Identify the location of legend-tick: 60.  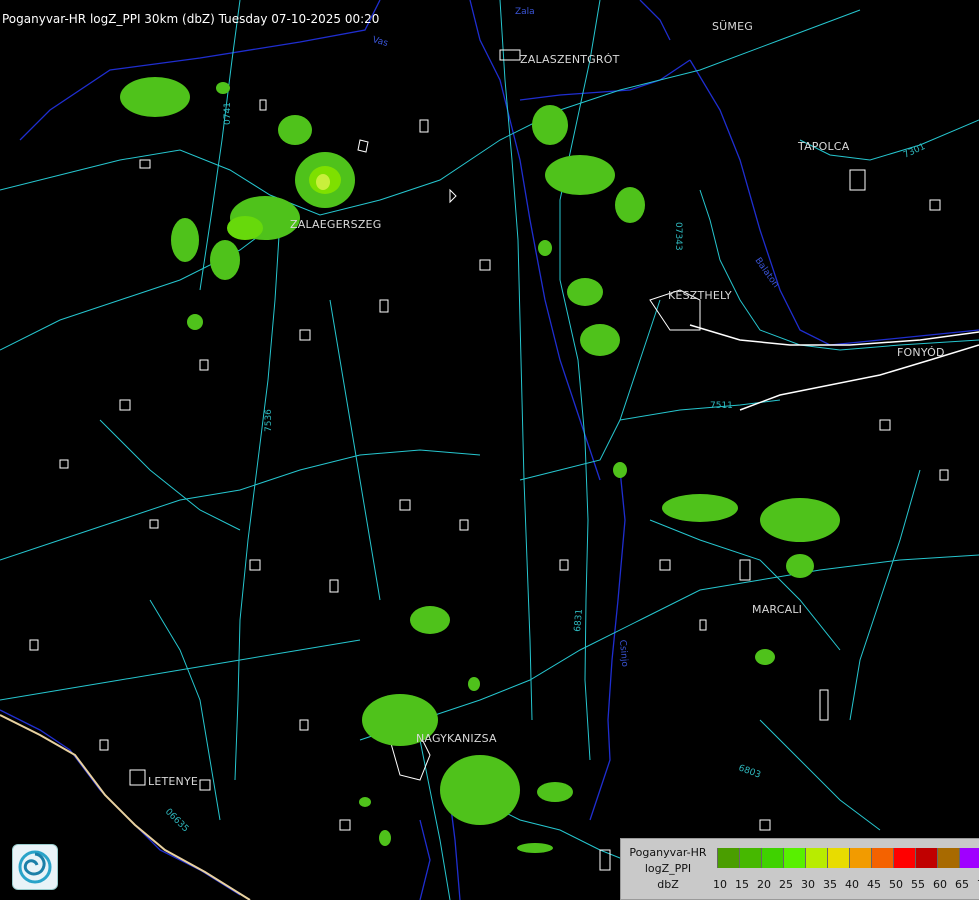
(940, 884).